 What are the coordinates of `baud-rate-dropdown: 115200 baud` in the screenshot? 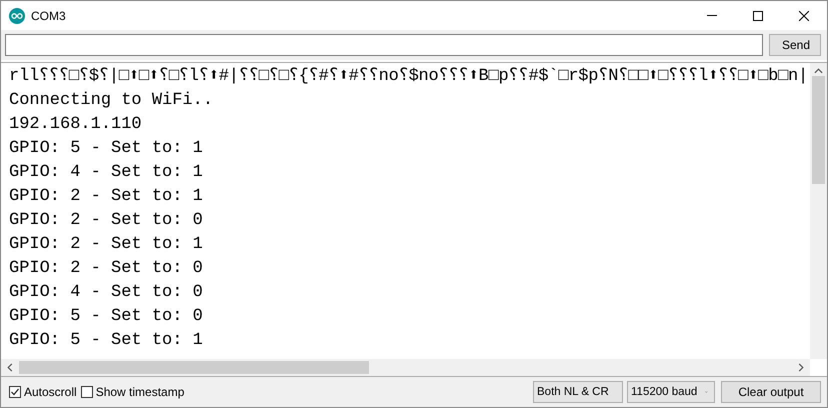 It's located at (671, 392).